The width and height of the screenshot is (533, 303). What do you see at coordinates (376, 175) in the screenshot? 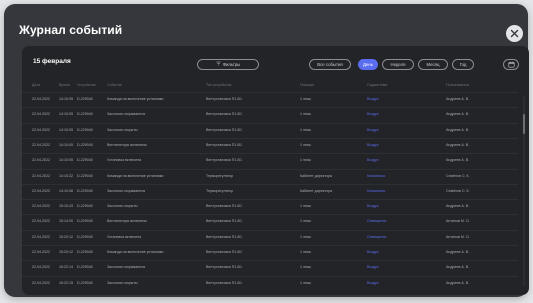
I see `col-subsystem-cell: Климатика` at bounding box center [376, 175].